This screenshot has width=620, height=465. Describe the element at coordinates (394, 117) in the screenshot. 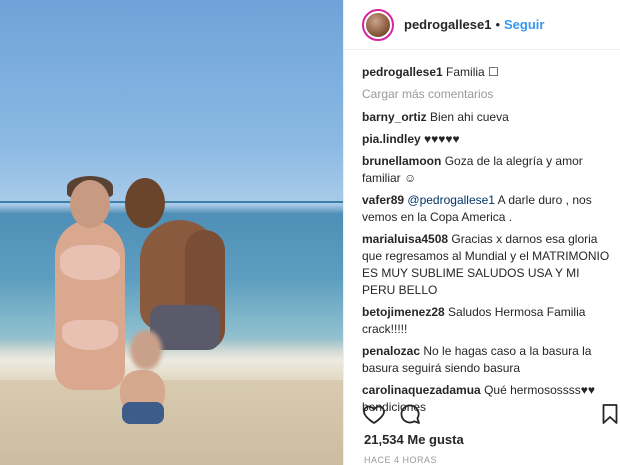

I see `comment-username: barny_ortiz` at that location.